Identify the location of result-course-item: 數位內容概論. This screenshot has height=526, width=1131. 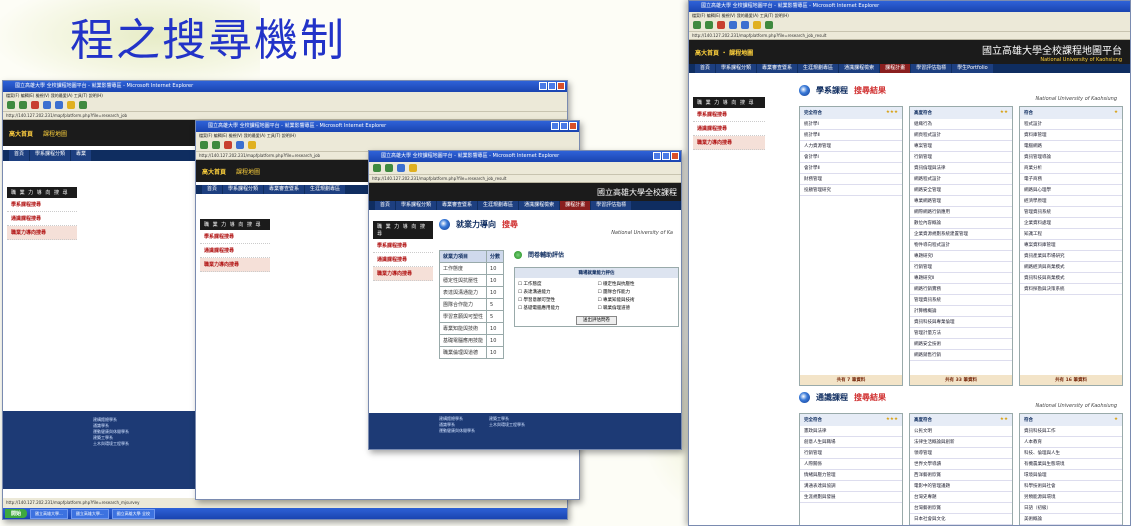
(961, 223).